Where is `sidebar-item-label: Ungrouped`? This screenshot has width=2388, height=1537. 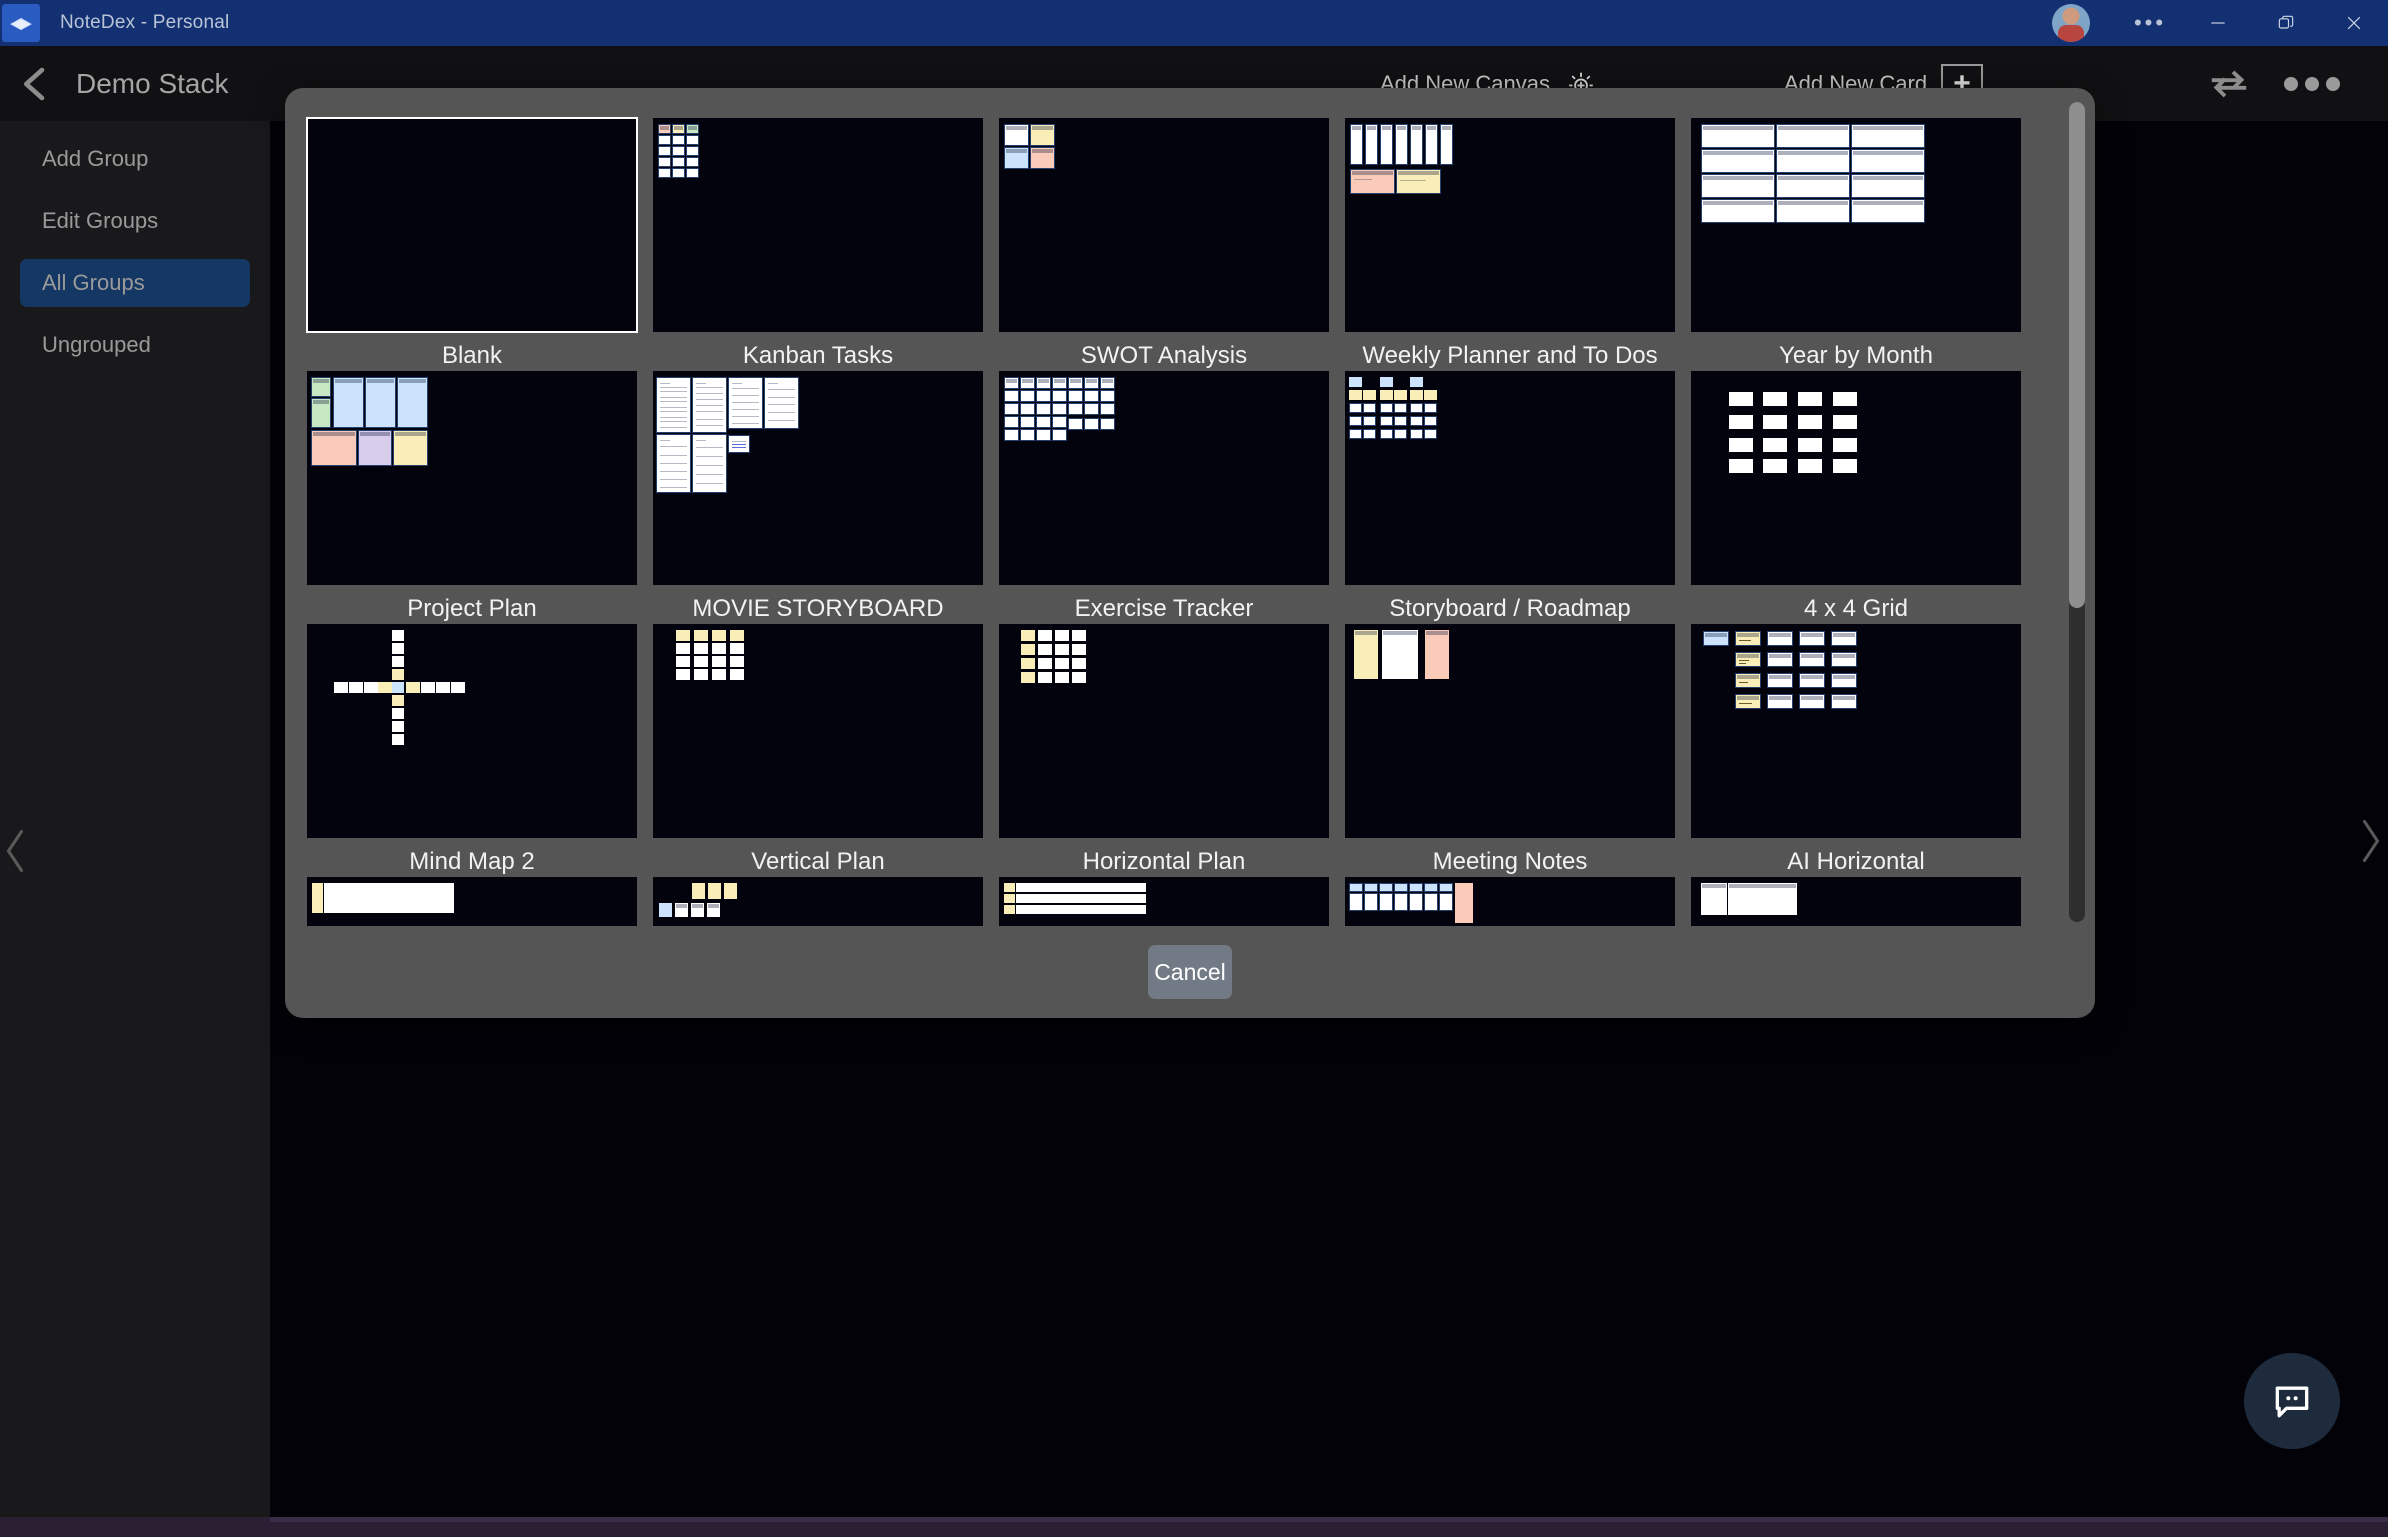 sidebar-item-label: Ungrouped is located at coordinates (96, 344).